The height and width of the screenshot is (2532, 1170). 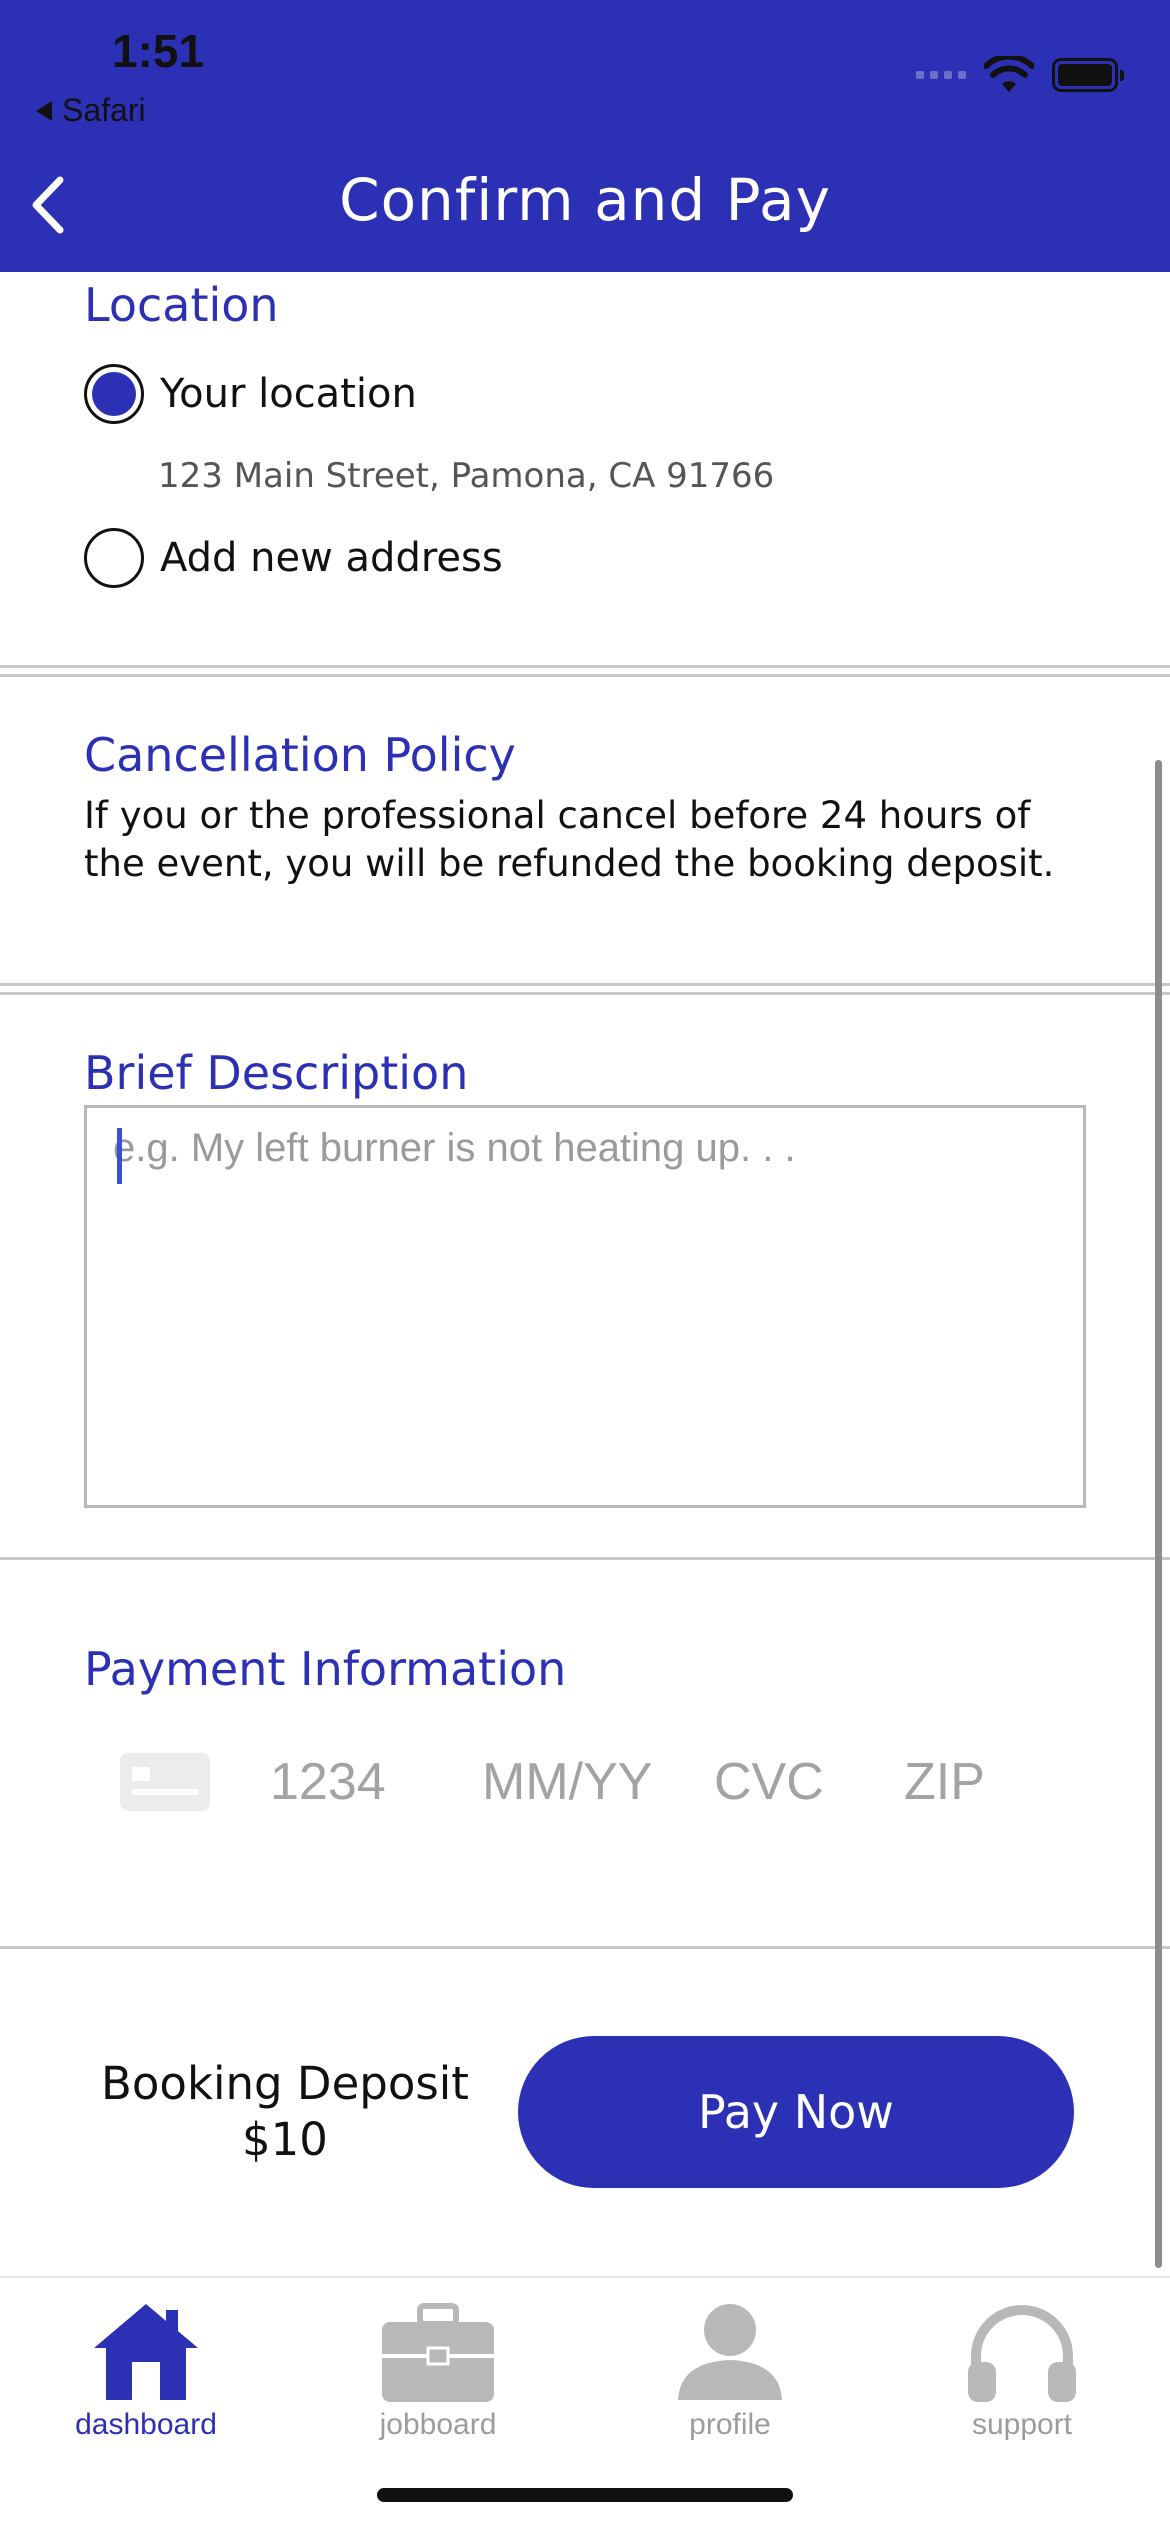 I want to click on deposit-label: Booking Deposit, so click(x=285, y=2083).